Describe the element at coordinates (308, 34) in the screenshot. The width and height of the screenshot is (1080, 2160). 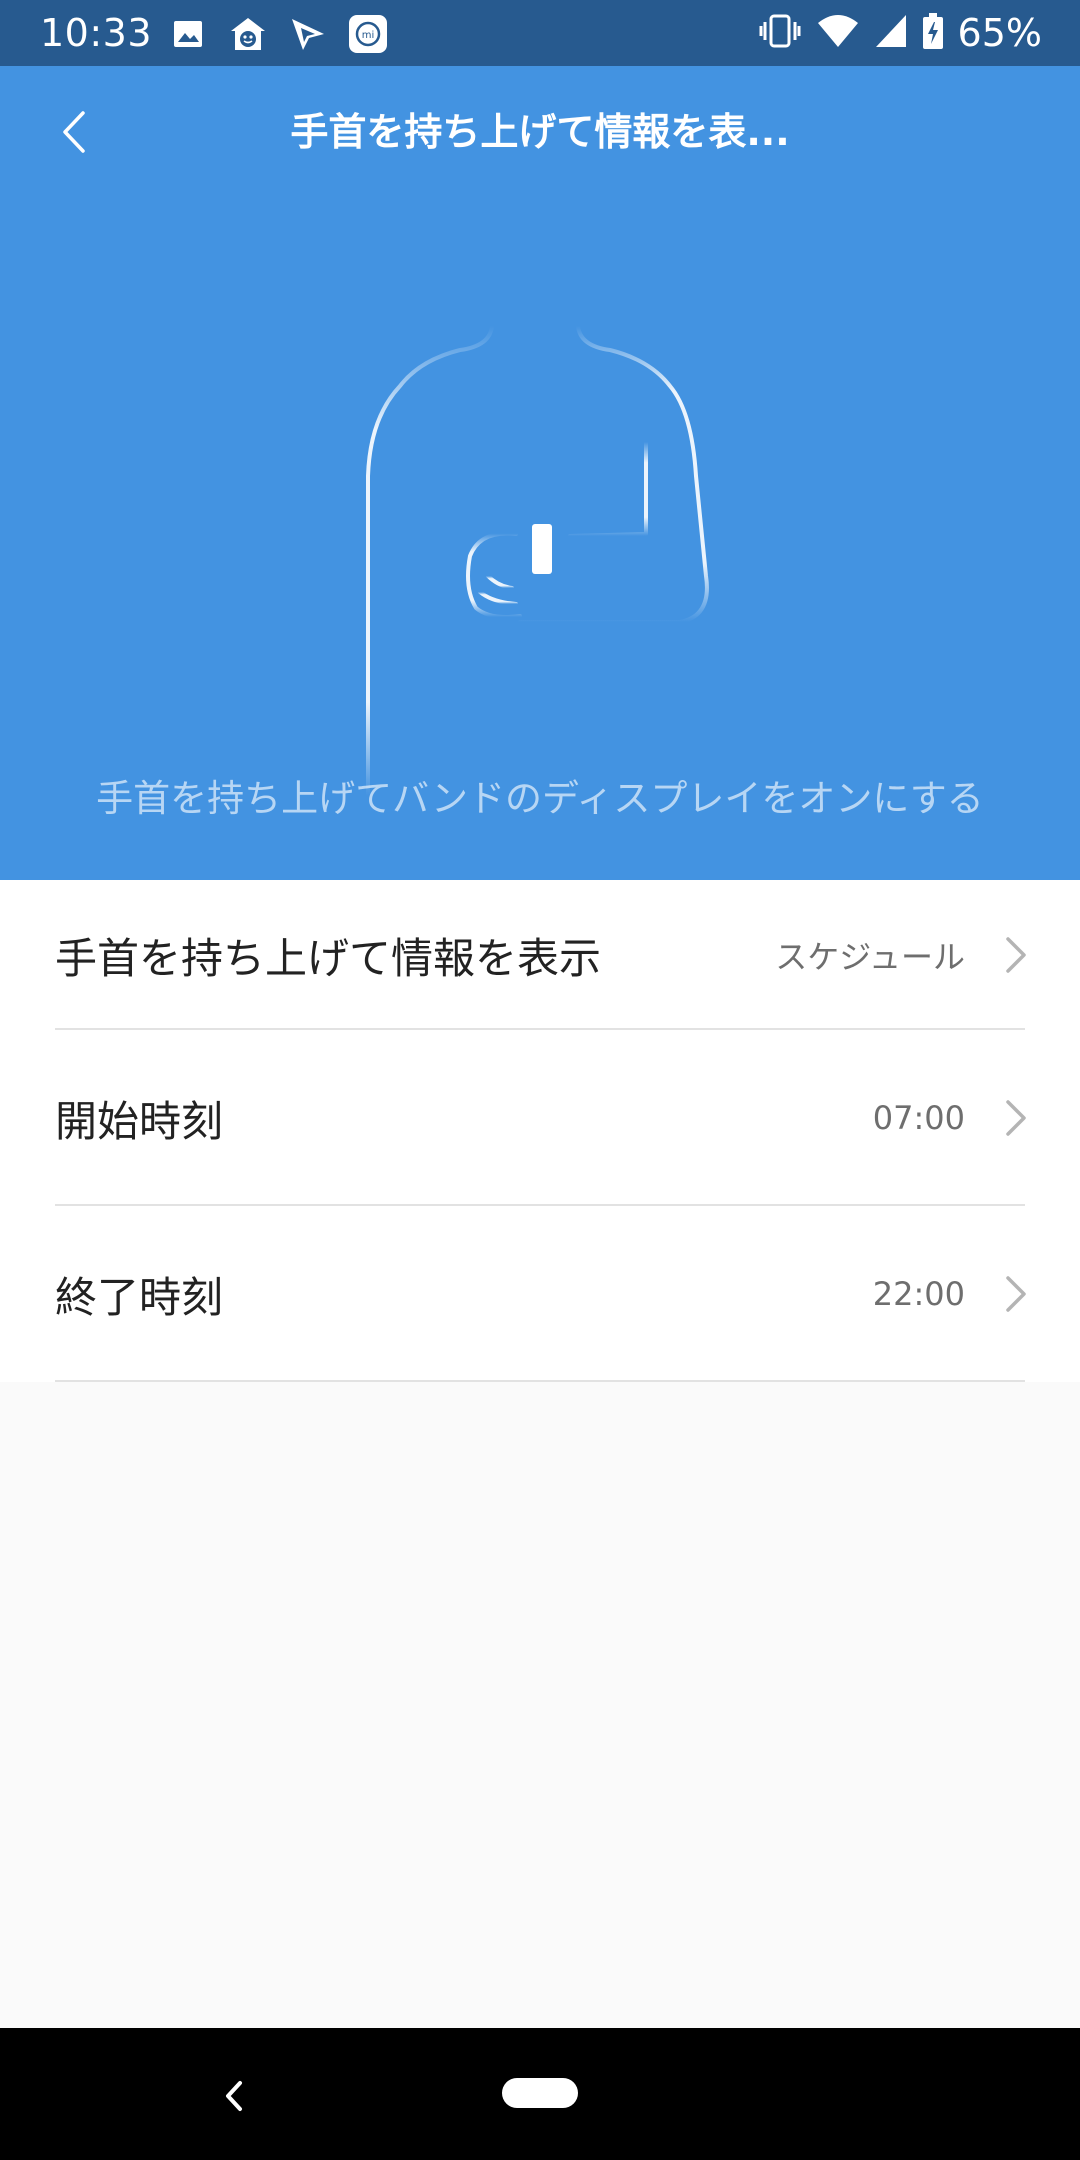
I see `signal-app-icon` at that location.